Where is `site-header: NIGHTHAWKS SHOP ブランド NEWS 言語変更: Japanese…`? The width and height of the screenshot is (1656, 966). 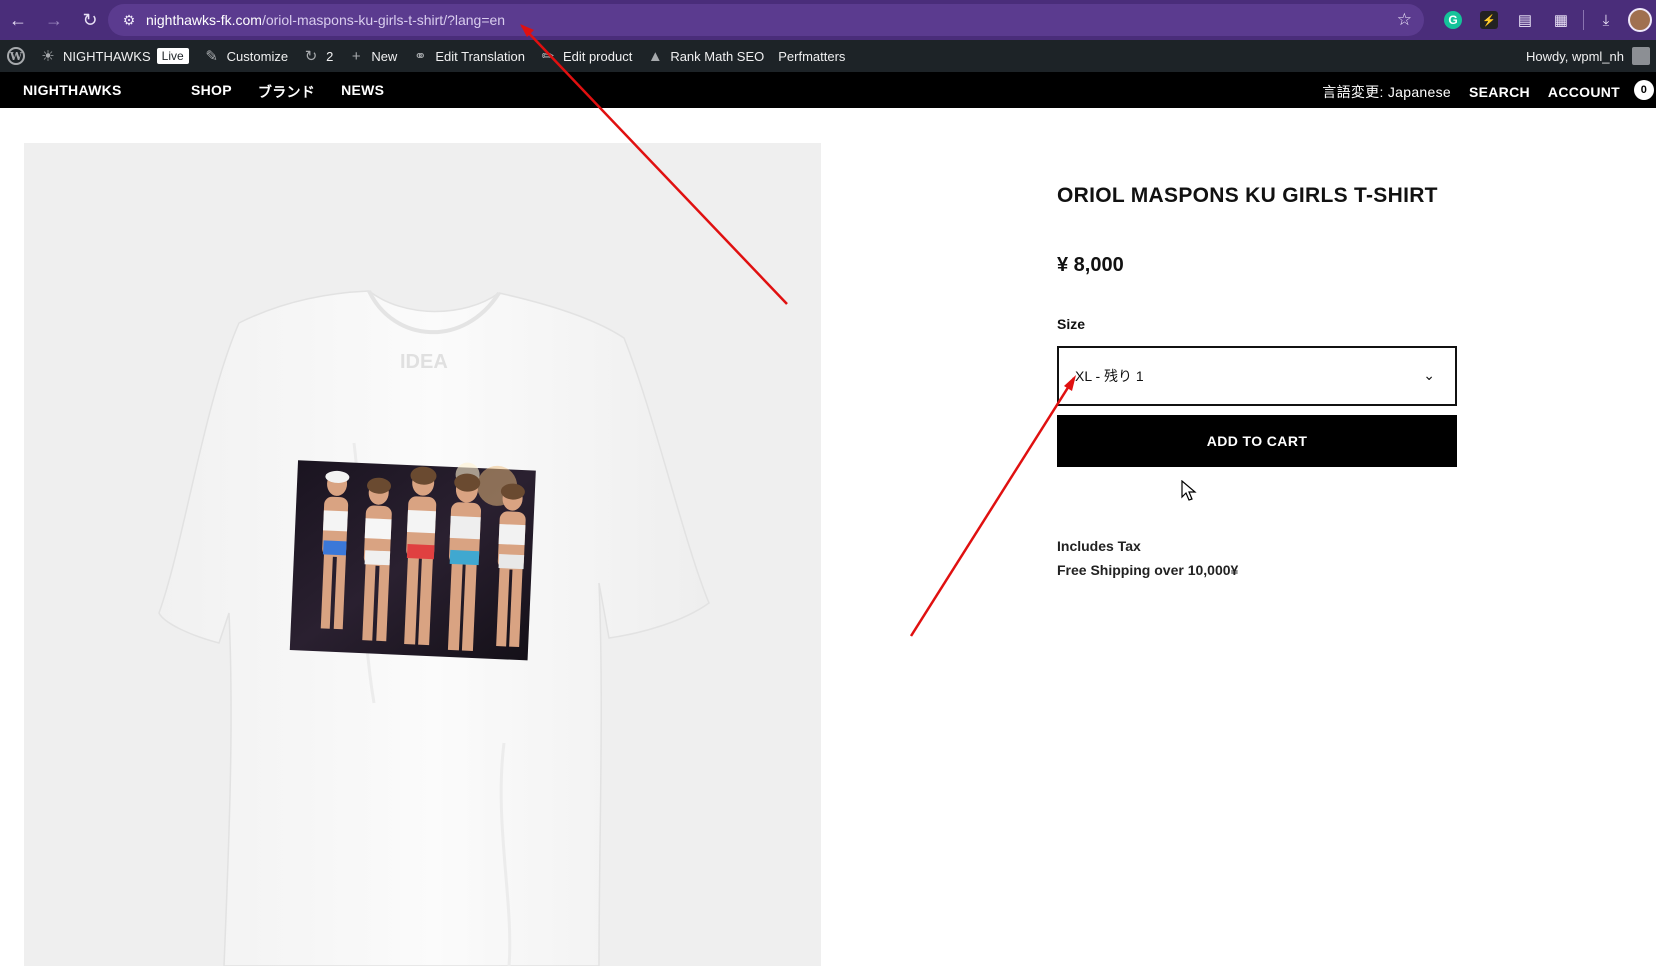
site-header: NIGHTHAWKS SHOP ブランド NEWS 言語変更: Japanese… is located at coordinates (828, 90).